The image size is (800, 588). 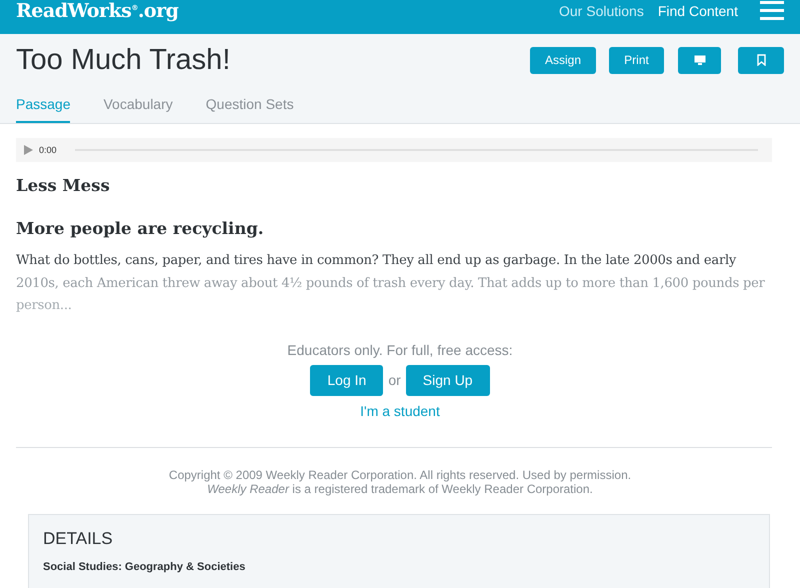 What do you see at coordinates (78, 538) in the screenshot?
I see `details-title: DETAILS` at bounding box center [78, 538].